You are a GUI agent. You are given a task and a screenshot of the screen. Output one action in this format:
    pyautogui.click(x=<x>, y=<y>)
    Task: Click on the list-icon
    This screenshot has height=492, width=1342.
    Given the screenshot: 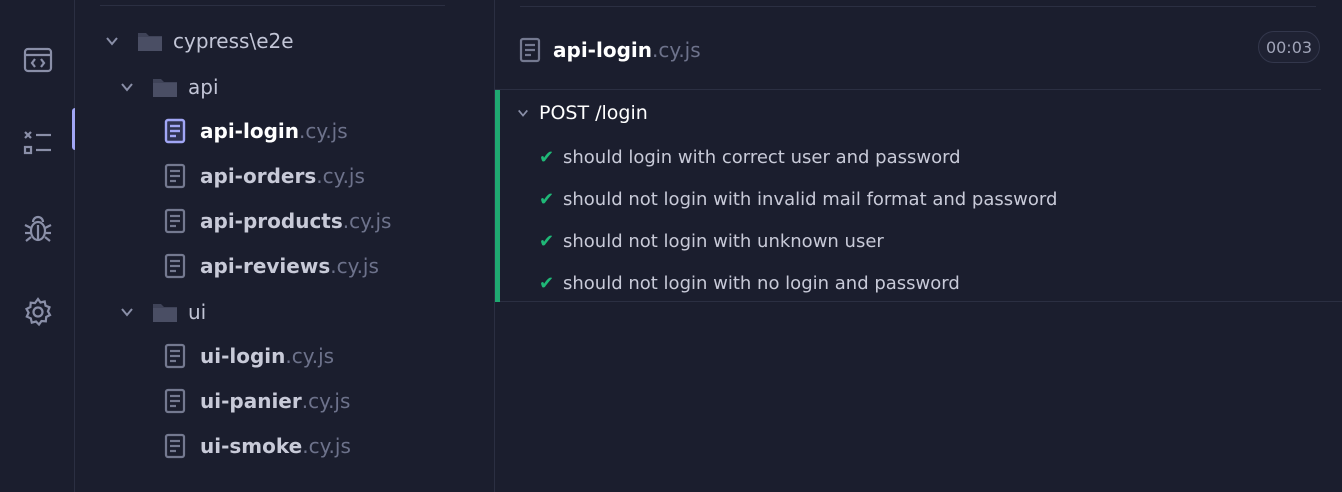 What is the action you would take?
    pyautogui.click(x=37, y=143)
    